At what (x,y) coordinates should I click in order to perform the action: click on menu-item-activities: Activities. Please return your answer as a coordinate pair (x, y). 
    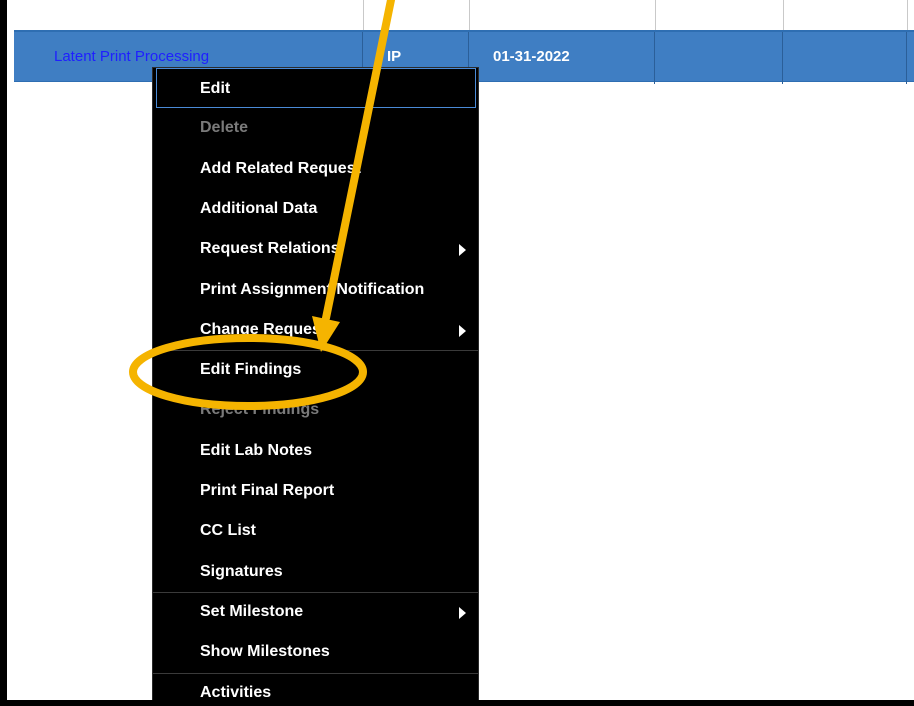
    Looking at the image, I should click on (315, 687).